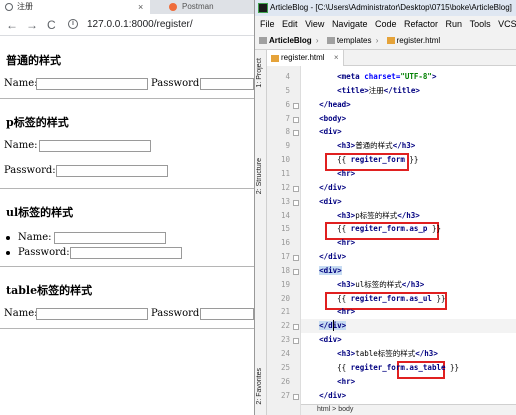 This screenshot has height=415, width=516. Describe the element at coordinates (40, 212) in the screenshot. I see `section-heading-ul: ul标签的样式` at that location.